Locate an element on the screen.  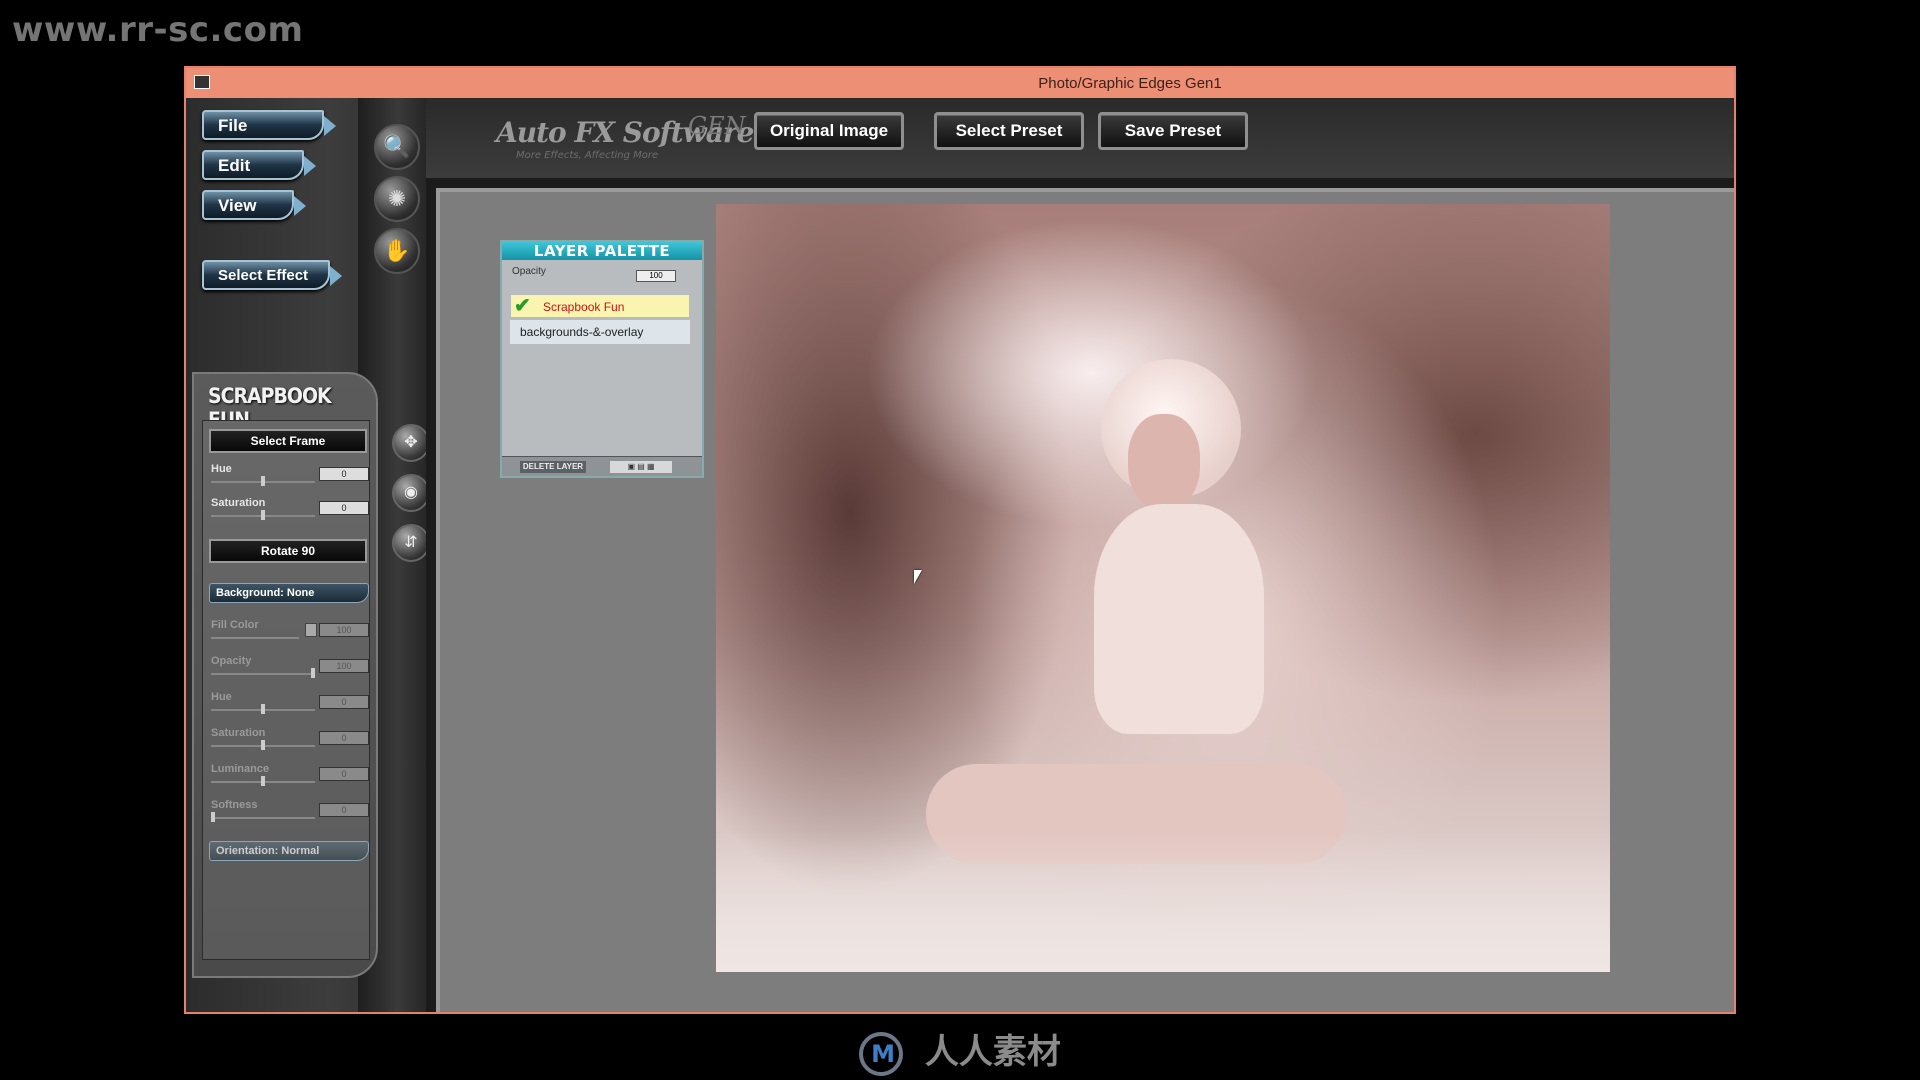
move-icon: ✥ is located at coordinates (411, 443).